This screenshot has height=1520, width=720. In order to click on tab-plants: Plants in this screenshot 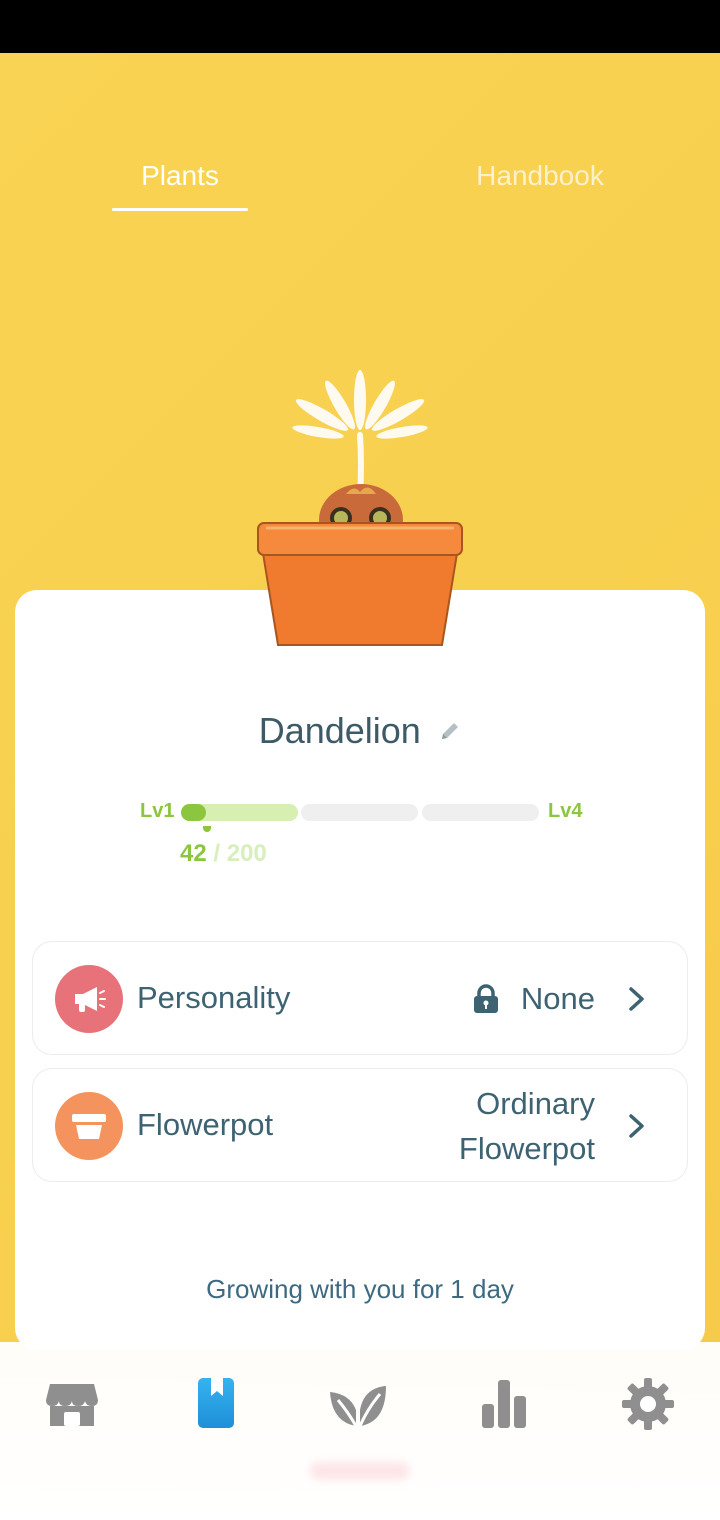, I will do `click(180, 176)`.